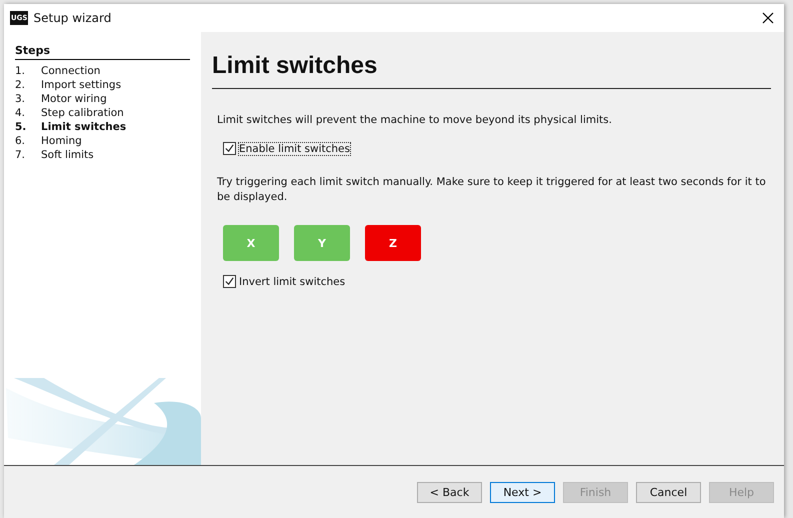 This screenshot has width=793, height=518. Describe the element at coordinates (522, 492) in the screenshot. I see `wizard-button: Next >` at that location.